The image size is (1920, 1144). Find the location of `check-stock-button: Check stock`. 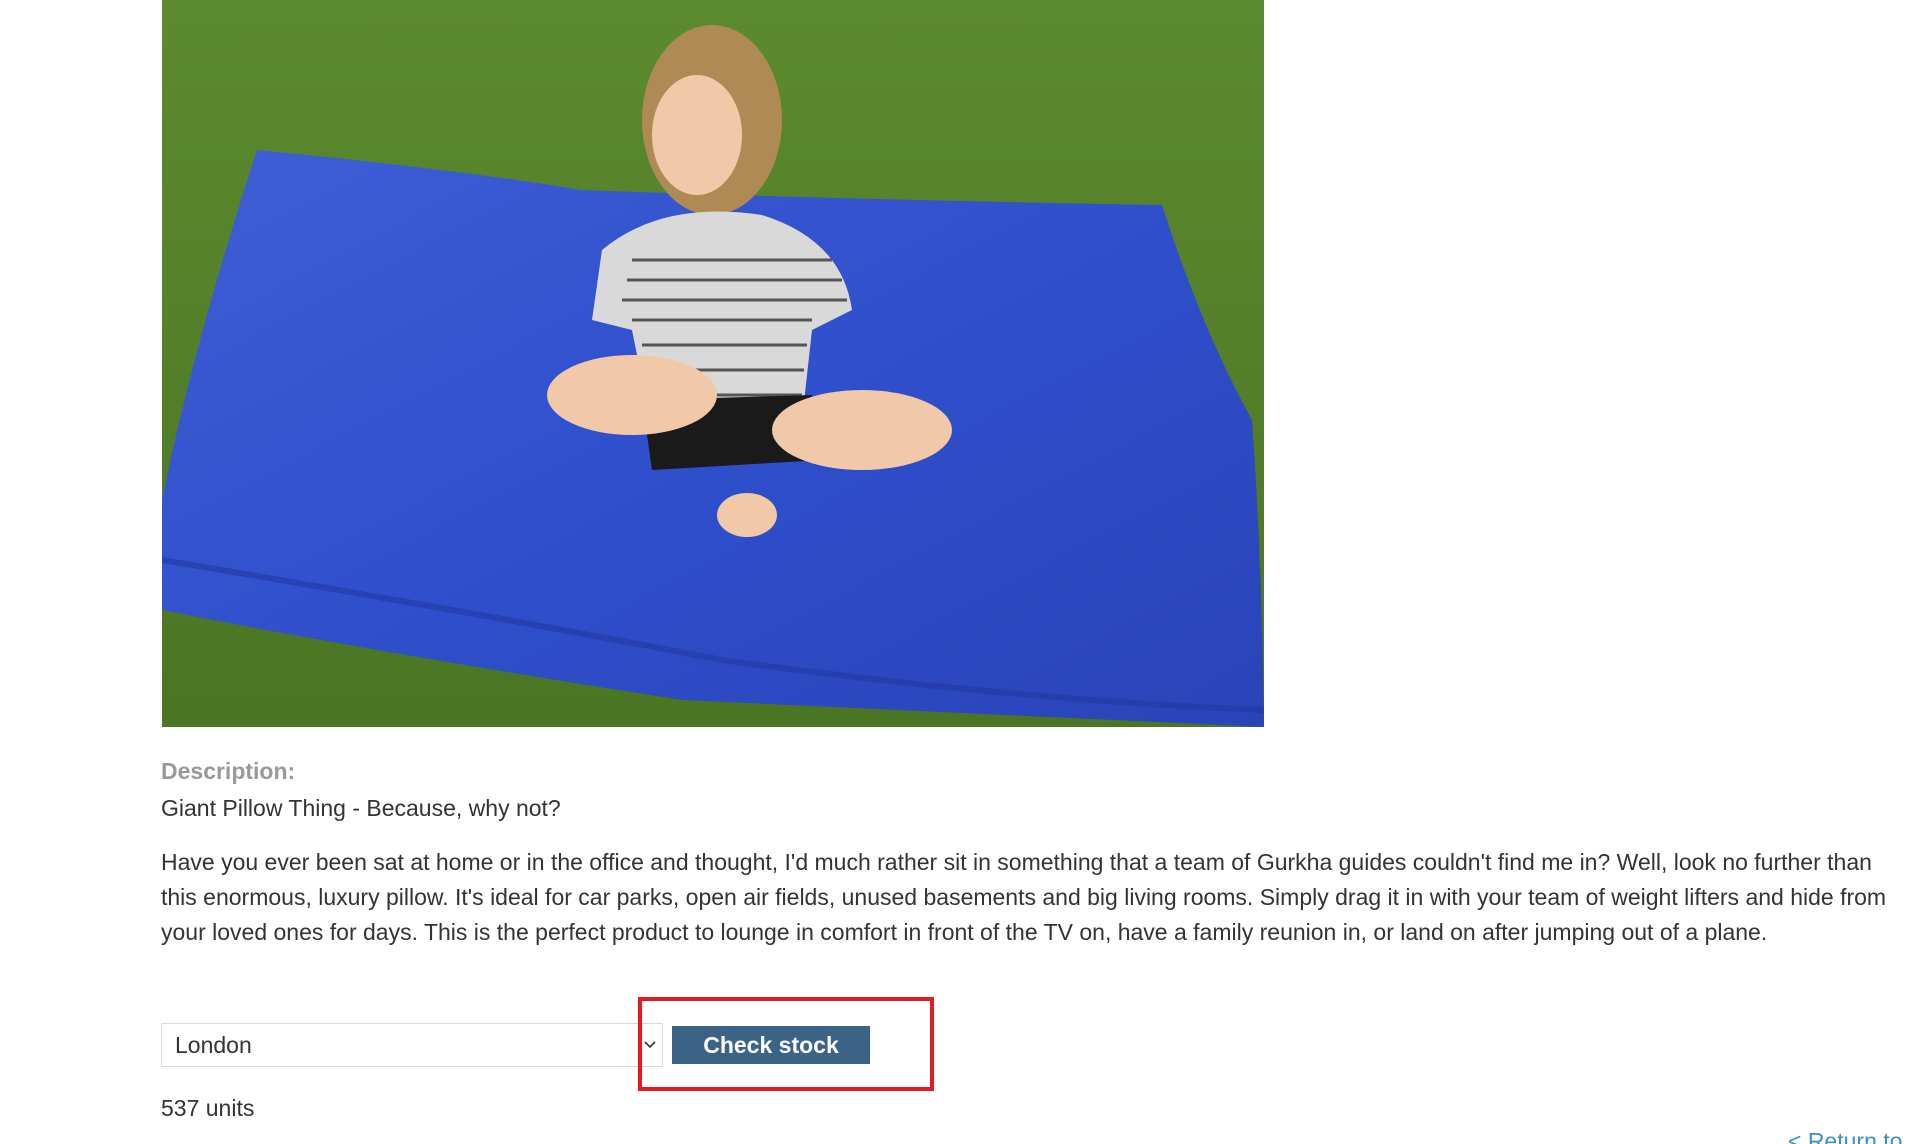

check-stock-button: Check stock is located at coordinates (771, 1045).